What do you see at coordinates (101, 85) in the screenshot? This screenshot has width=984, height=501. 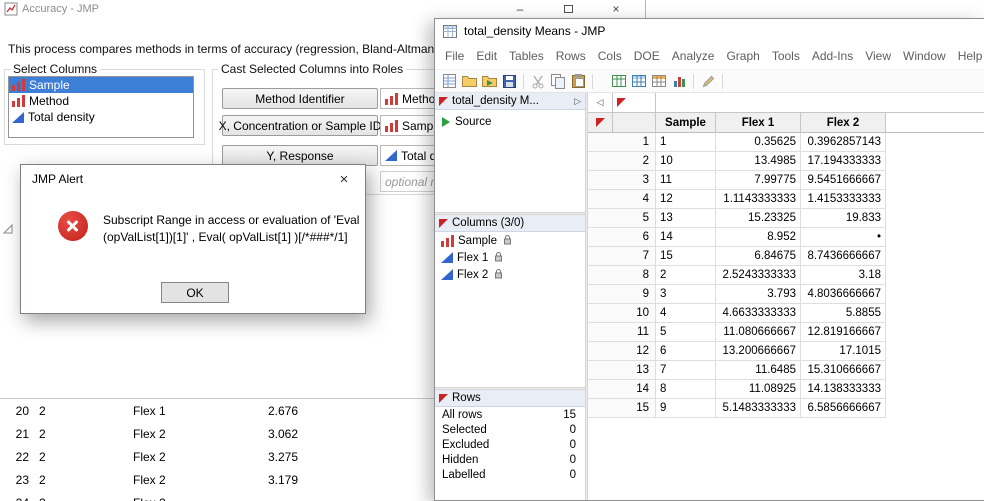 I see `list-item-sample: Sample` at bounding box center [101, 85].